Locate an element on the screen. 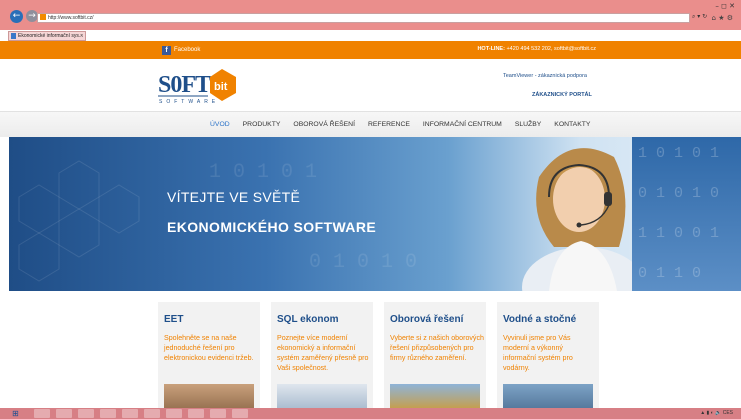 The height and width of the screenshot is (419, 741). menu-item-uvod: ÚVOD is located at coordinates (220, 124).